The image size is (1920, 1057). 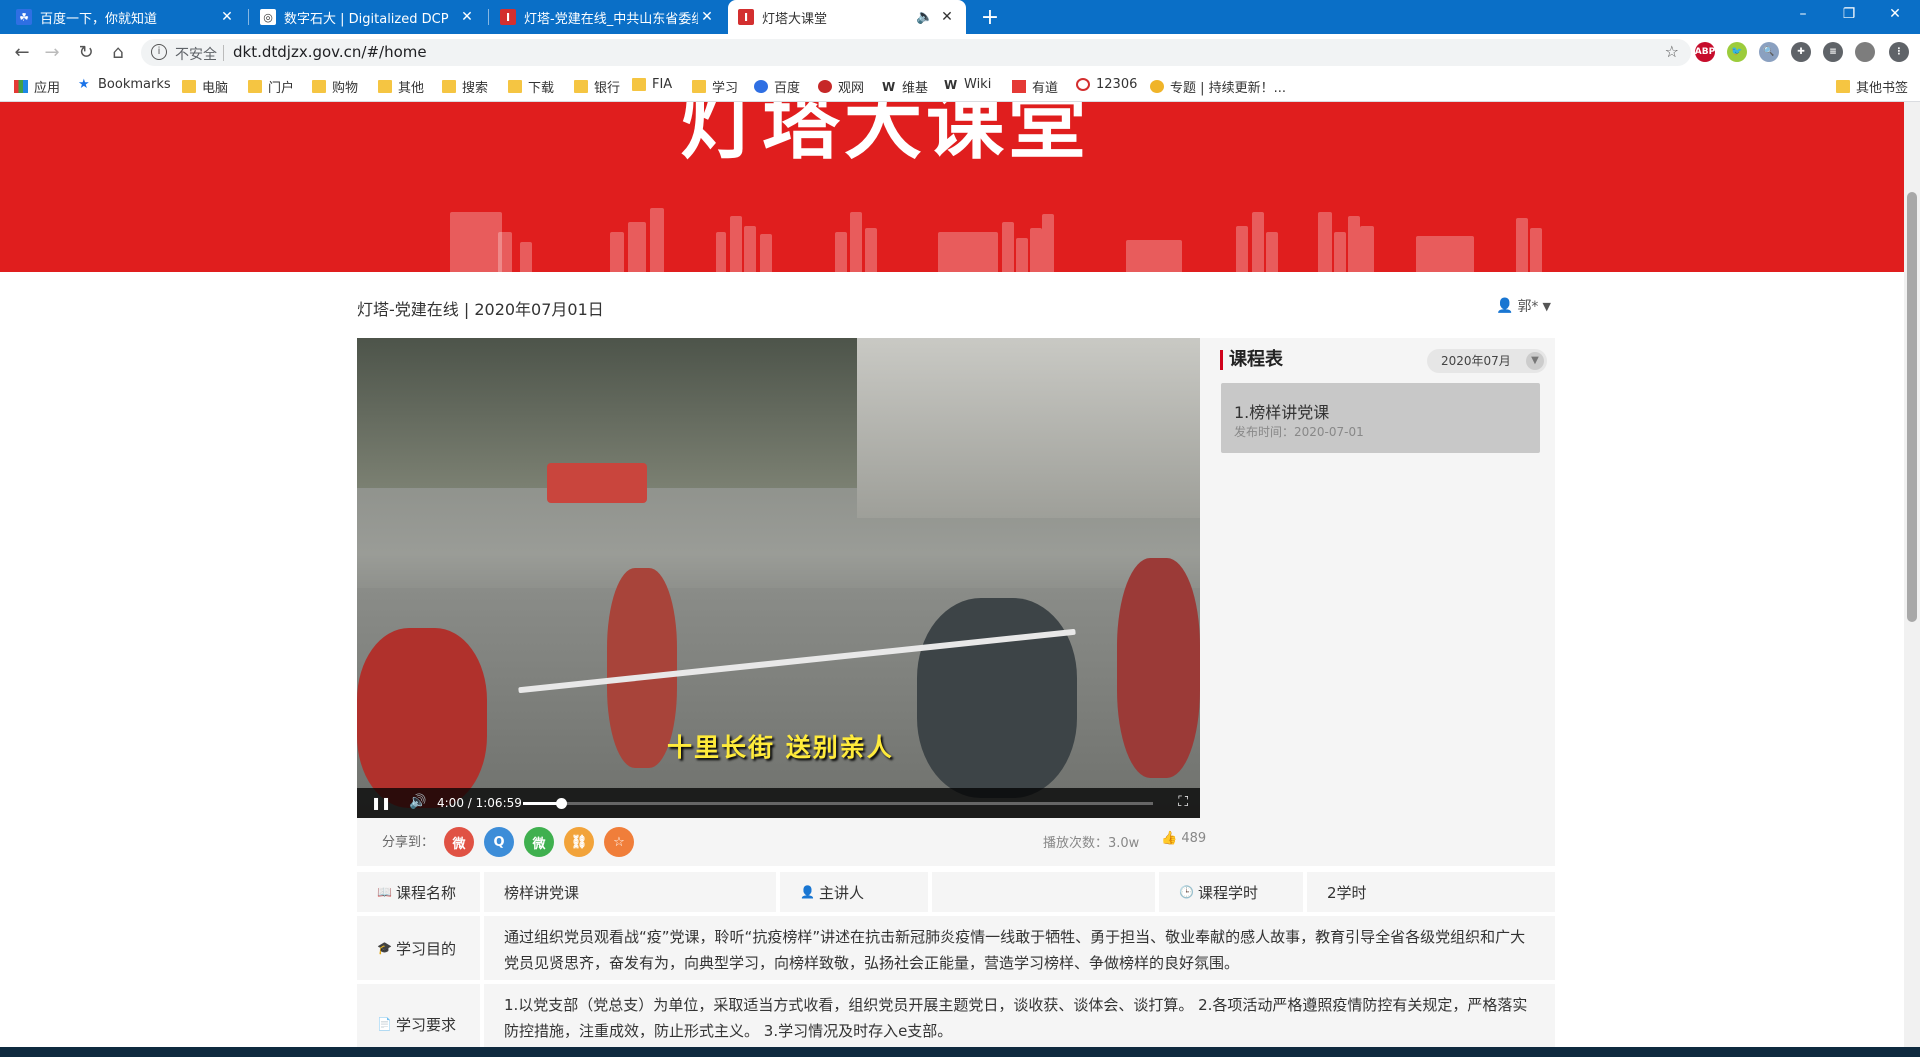 What do you see at coordinates (1183, 838) in the screenshot?
I see `like-button: 👍 489` at bounding box center [1183, 838].